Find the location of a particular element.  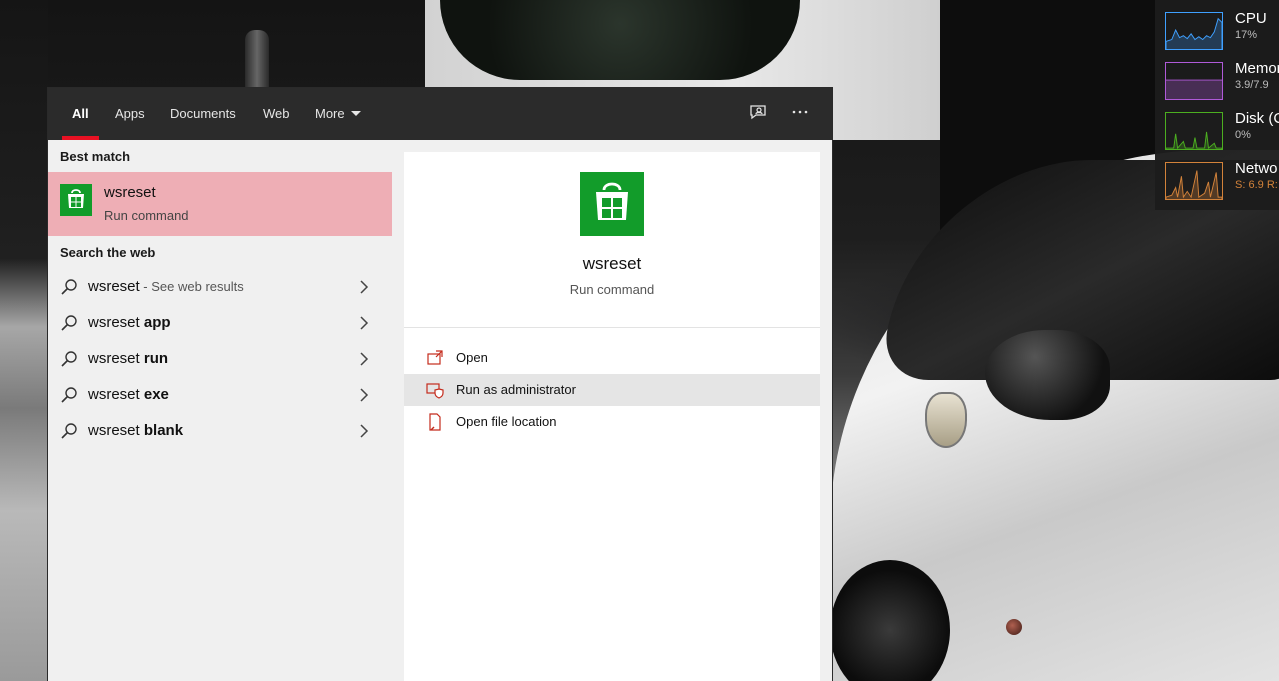

perf-disk: Disk (C 0% is located at coordinates (1222, 126).